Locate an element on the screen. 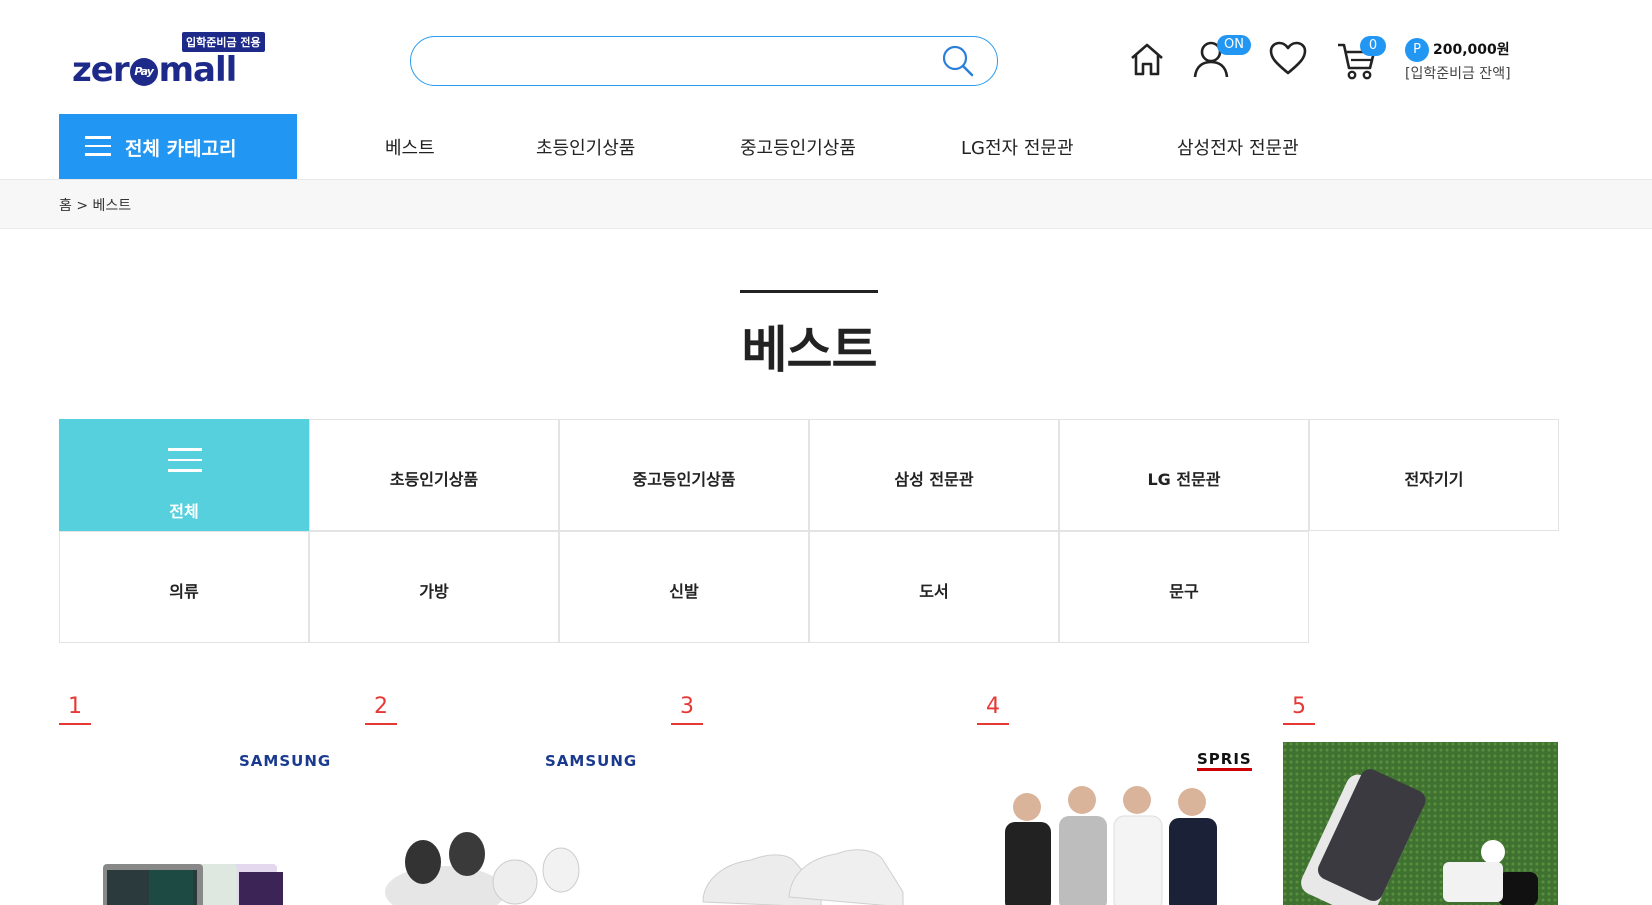 The width and height of the screenshot is (1652, 905). breadcrumb: 홈 > 베스트 is located at coordinates (95, 206).